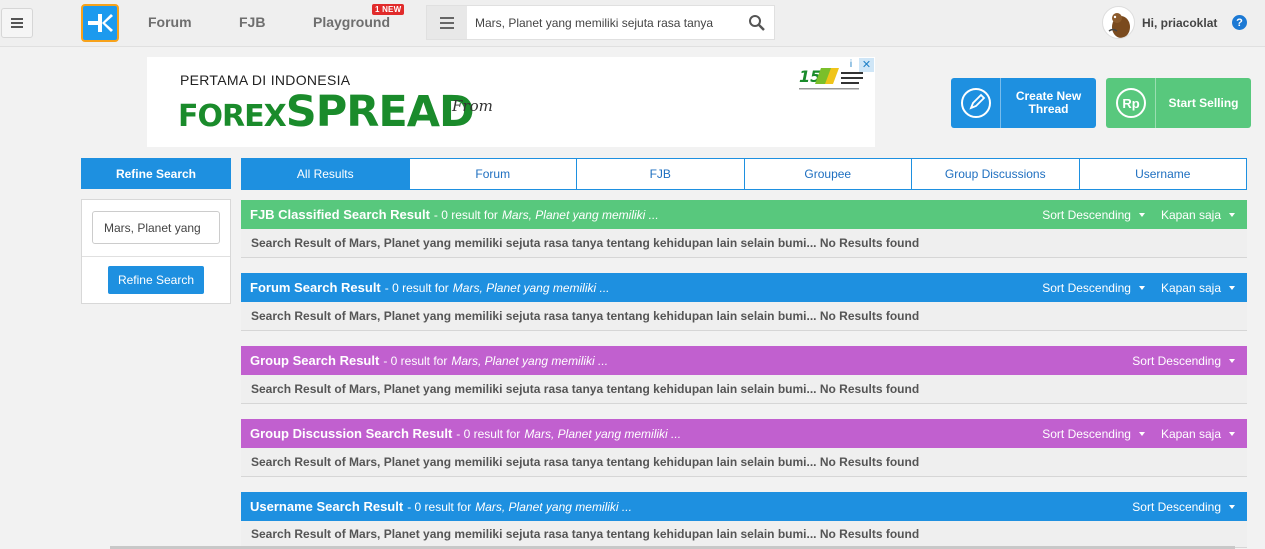 The width and height of the screenshot is (1265, 549). What do you see at coordinates (232, 116) in the screenshot?
I see `ad-title-forex: FOREX` at bounding box center [232, 116].